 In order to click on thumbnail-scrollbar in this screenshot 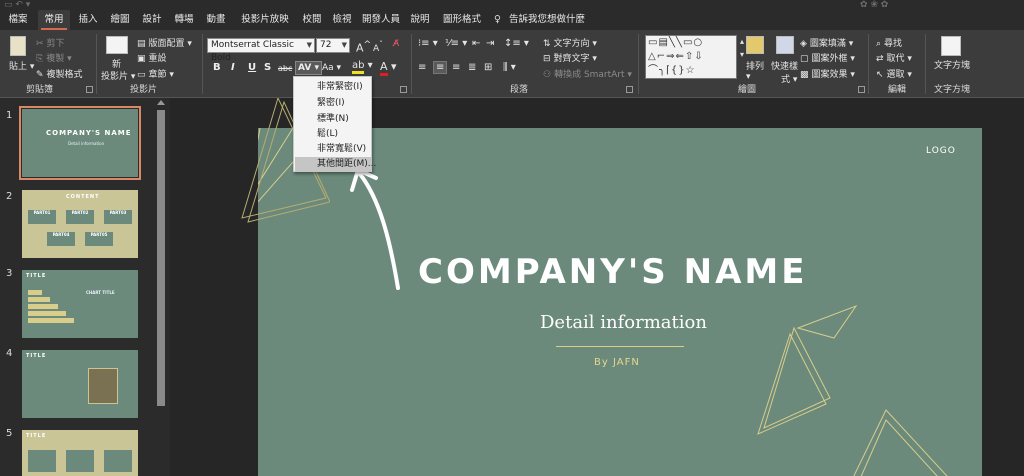, I will do `click(161, 287)`.